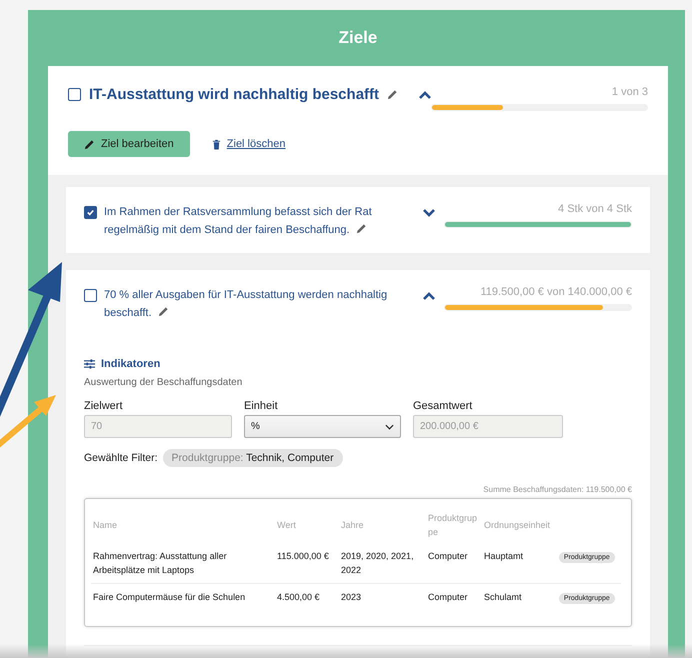 The image size is (692, 658). I want to click on column-header: Produktgruppe, so click(452, 525).